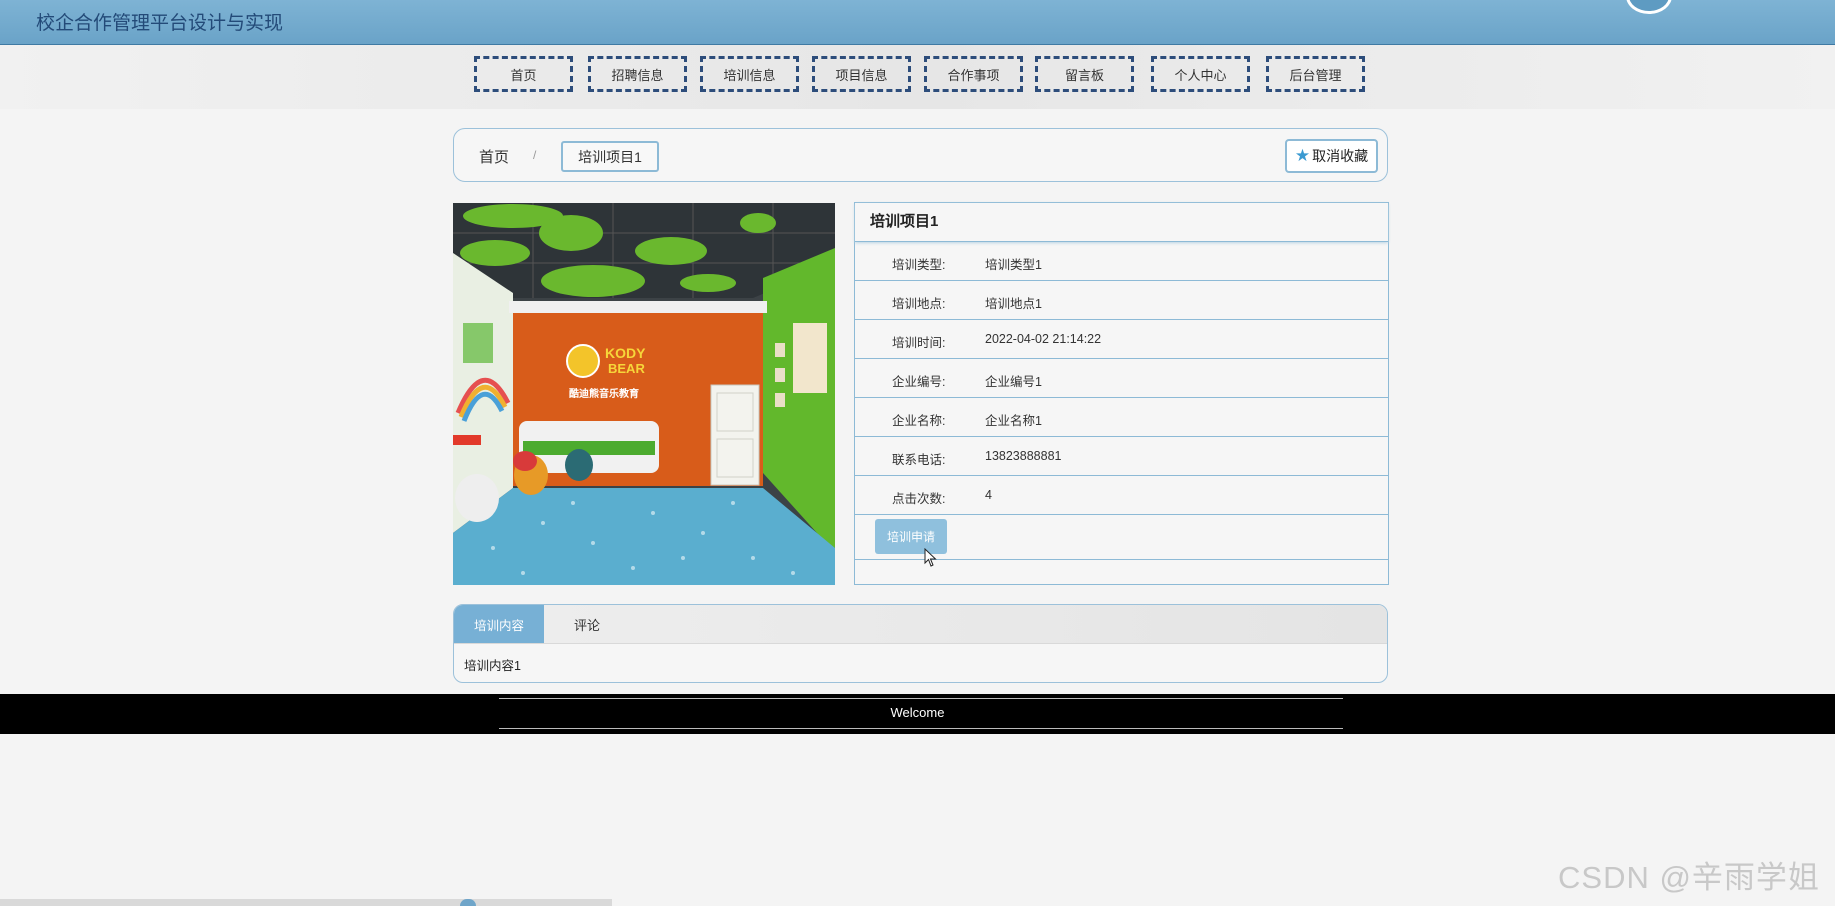 This screenshot has width=1835, height=906. Describe the element at coordinates (919, 460) in the screenshot. I see `detail-label: 联系电话:` at that location.